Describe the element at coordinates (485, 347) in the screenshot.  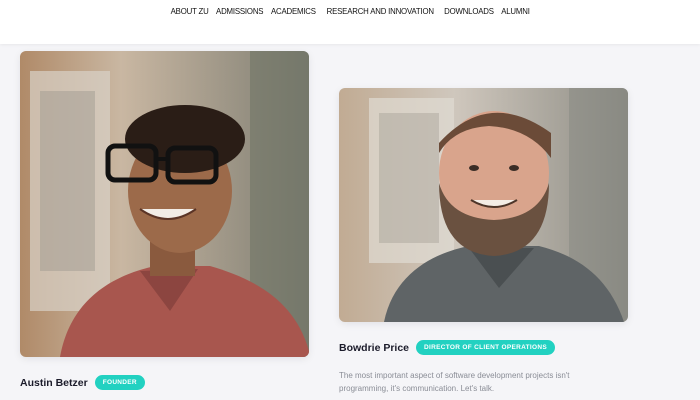
I see `role-badge: DIRECTOR OF CLIENT OPERATIONS` at that location.